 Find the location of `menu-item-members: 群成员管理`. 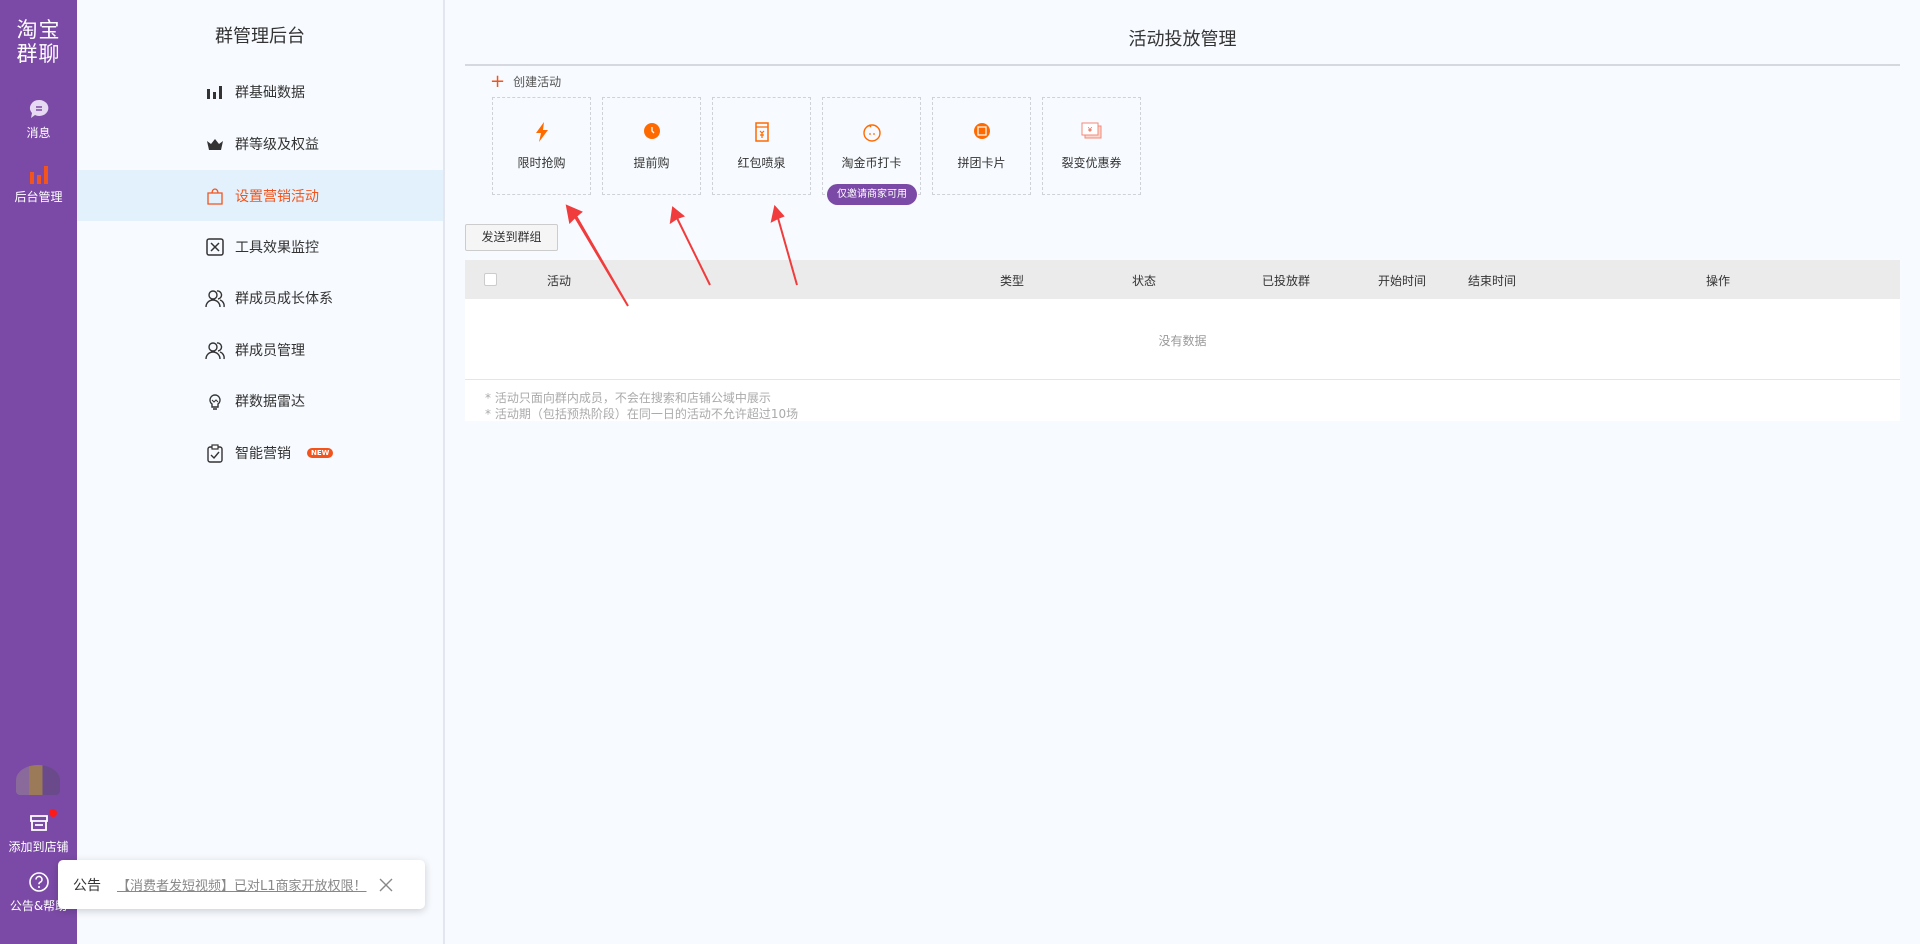

menu-item-members: 群成员管理 is located at coordinates (260, 349).